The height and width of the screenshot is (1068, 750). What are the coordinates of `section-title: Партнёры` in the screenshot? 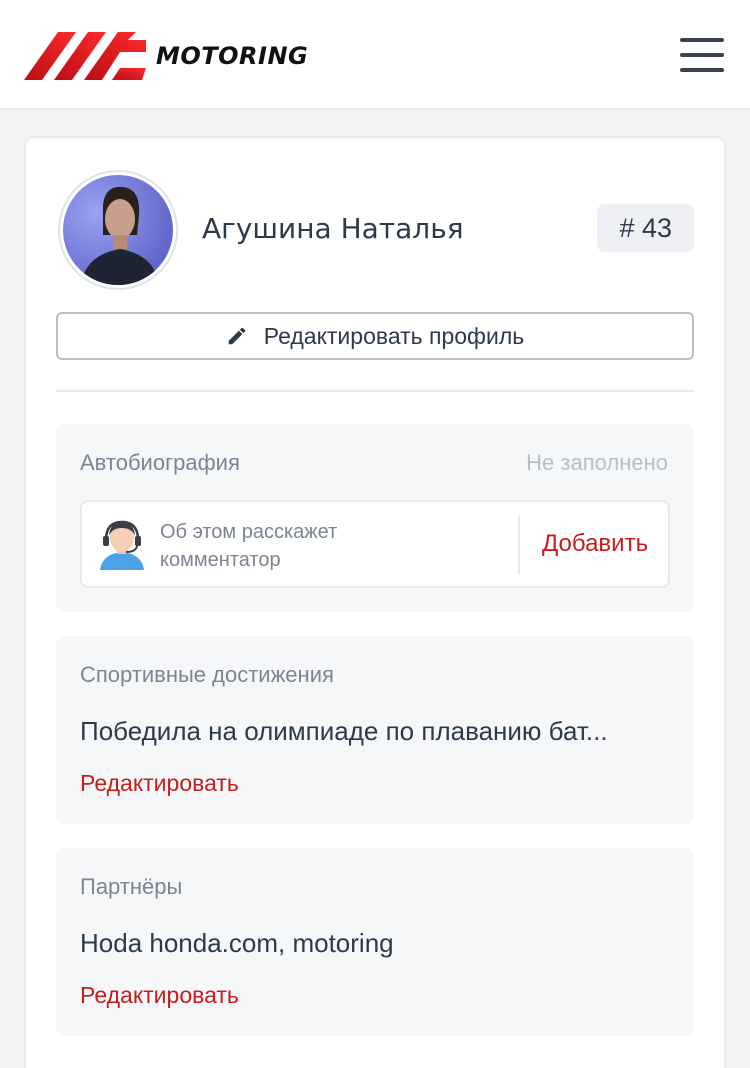 It's located at (131, 886).